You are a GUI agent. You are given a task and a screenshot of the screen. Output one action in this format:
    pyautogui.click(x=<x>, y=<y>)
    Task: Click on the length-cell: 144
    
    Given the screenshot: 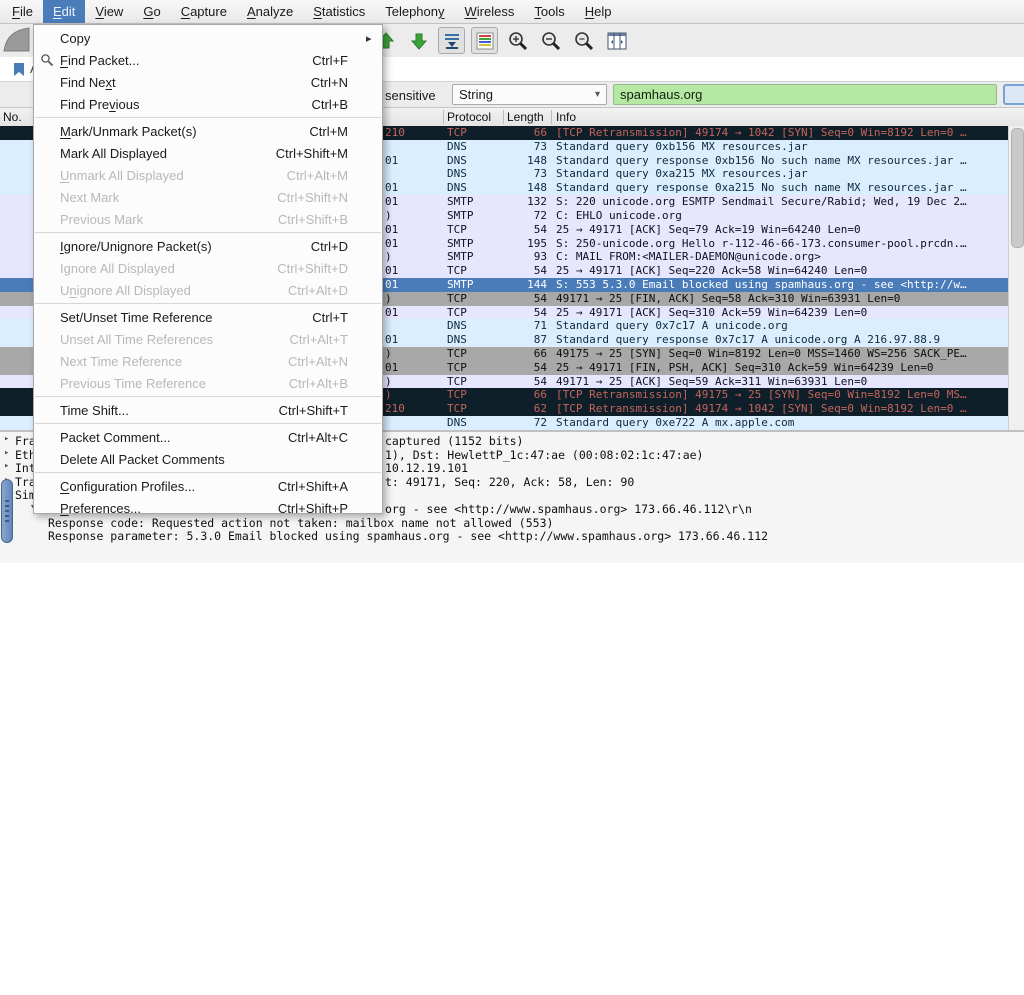 What is the action you would take?
    pyautogui.click(x=537, y=284)
    